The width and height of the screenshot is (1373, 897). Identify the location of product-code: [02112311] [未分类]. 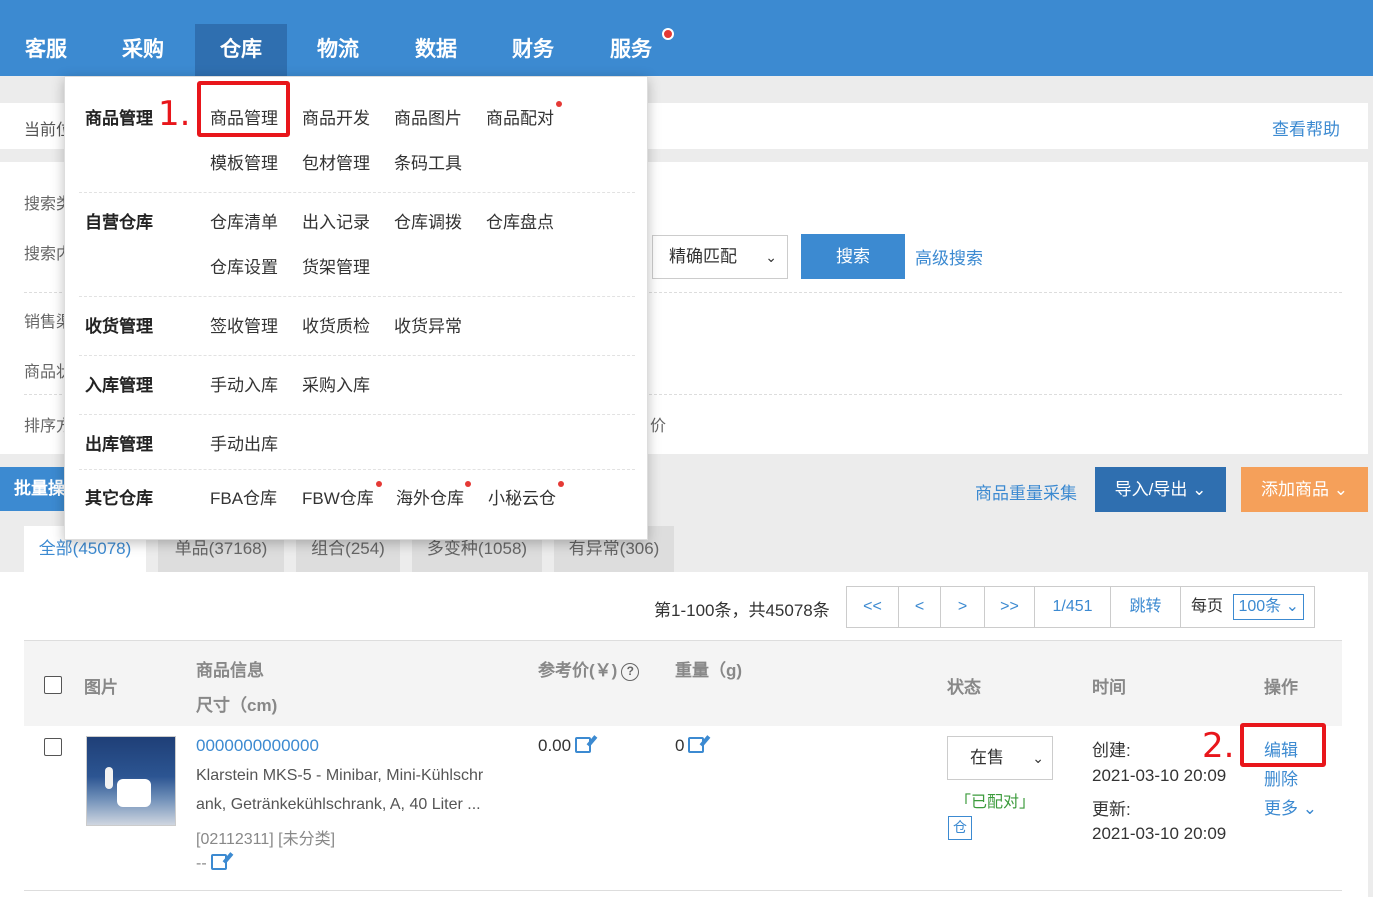
(266, 839).